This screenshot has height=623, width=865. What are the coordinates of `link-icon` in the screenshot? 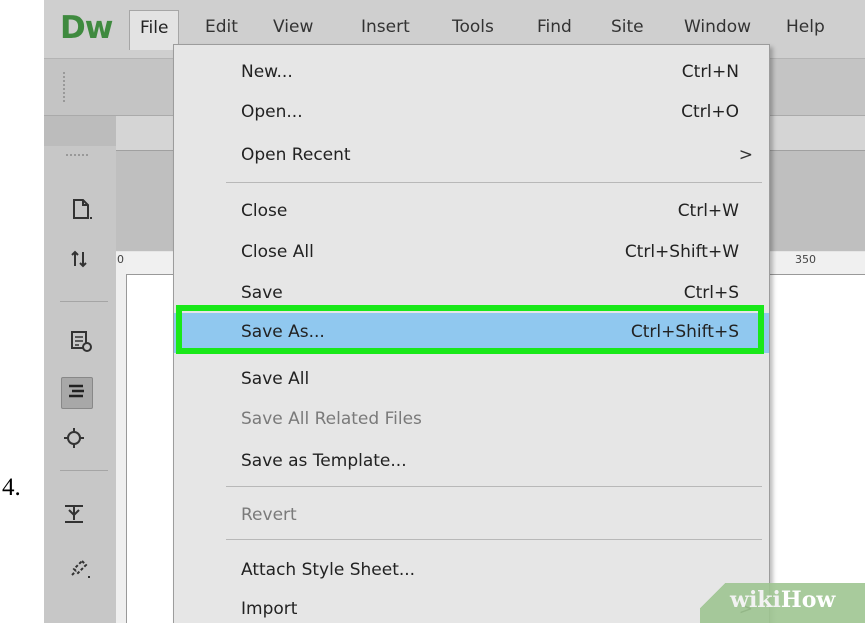 It's located at (79, 570).